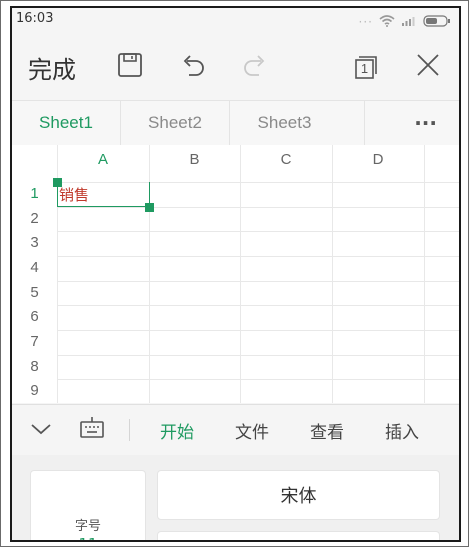  I want to click on status-dots: ···, so click(365, 21).